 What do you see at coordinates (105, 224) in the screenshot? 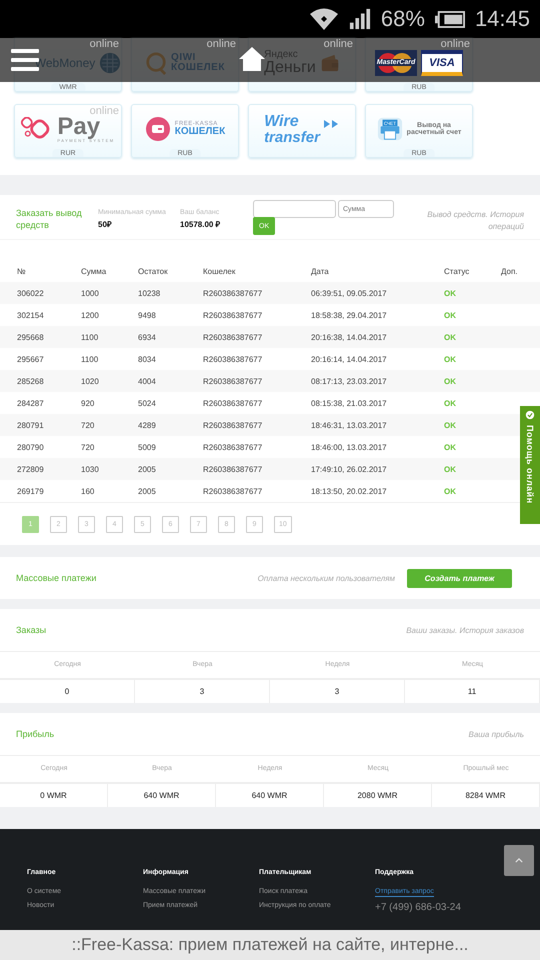
I see `min-amount-value: 50₽` at bounding box center [105, 224].